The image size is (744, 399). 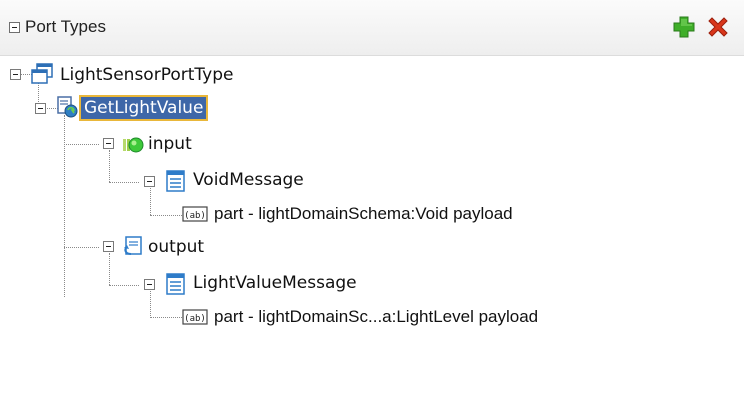 I want to click on tree-node-output-message: LightValueMessage, so click(x=275, y=283).